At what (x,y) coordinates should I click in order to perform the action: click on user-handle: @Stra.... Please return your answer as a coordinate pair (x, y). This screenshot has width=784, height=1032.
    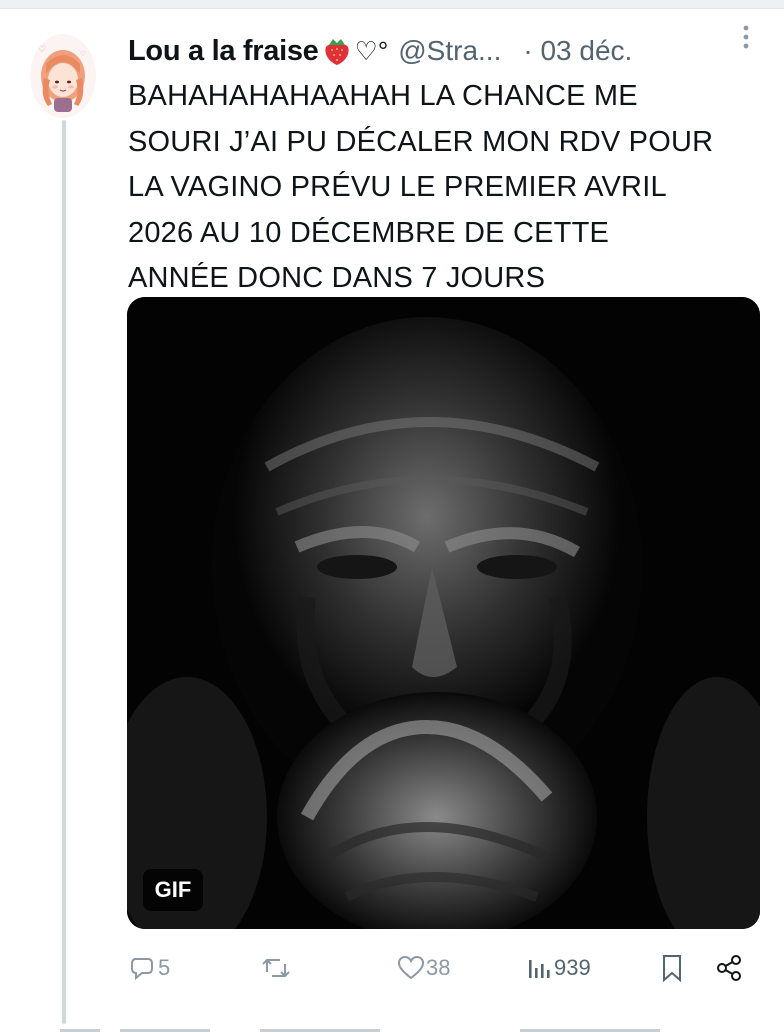
    Looking at the image, I should click on (449, 51).